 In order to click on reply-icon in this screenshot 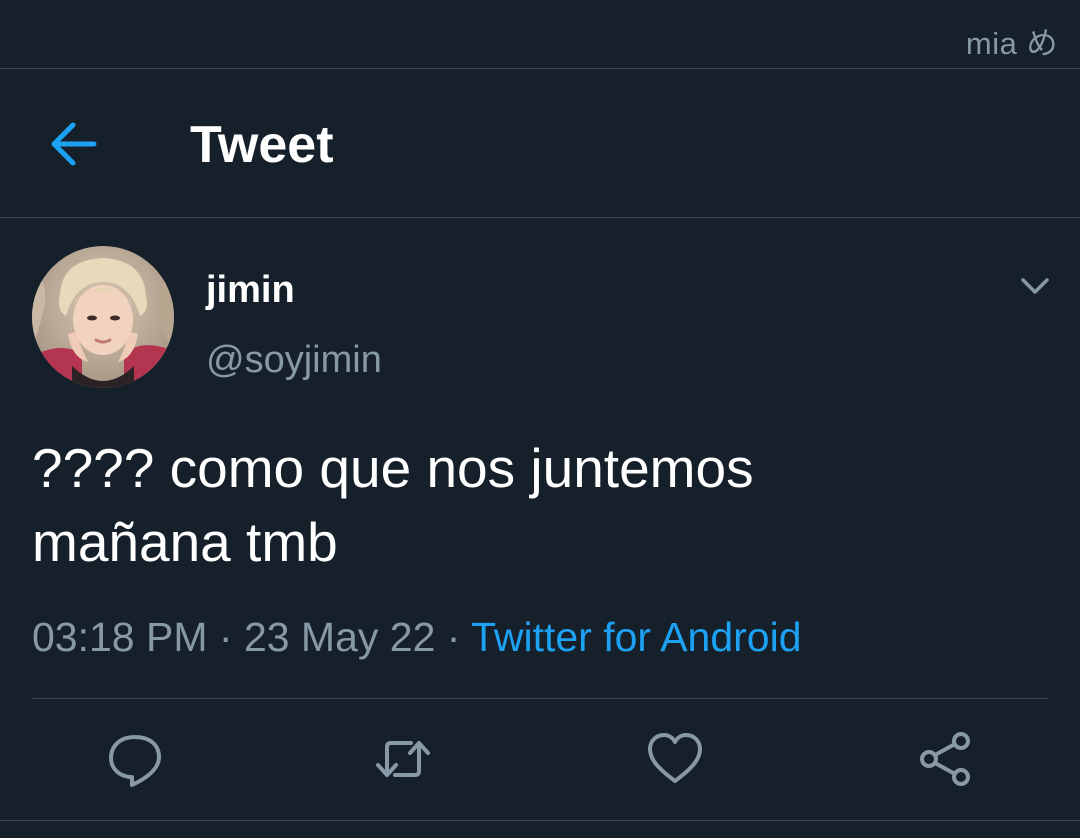, I will do `click(135, 761)`.